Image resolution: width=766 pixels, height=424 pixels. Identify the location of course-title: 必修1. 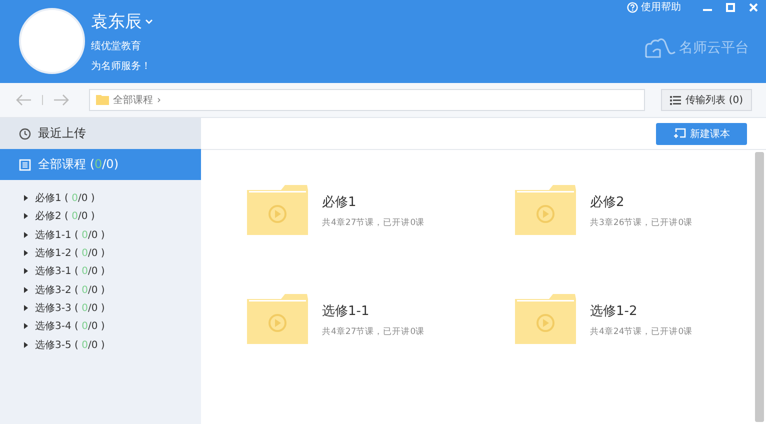
(340, 202).